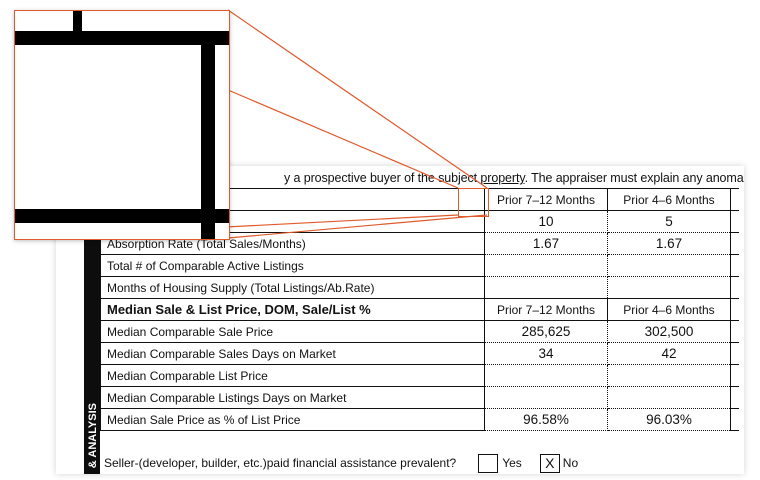 Image resolution: width=760 pixels, height=480 pixels. Describe the element at coordinates (357, 226) in the screenshot. I see `connector-line-bottom` at that location.